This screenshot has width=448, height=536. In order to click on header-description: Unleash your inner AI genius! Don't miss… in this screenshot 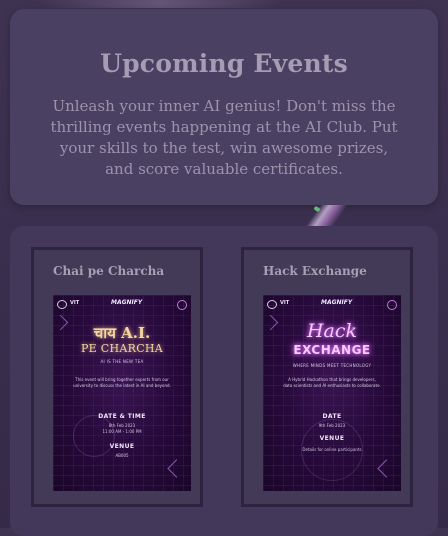, I will do `click(224, 137)`.